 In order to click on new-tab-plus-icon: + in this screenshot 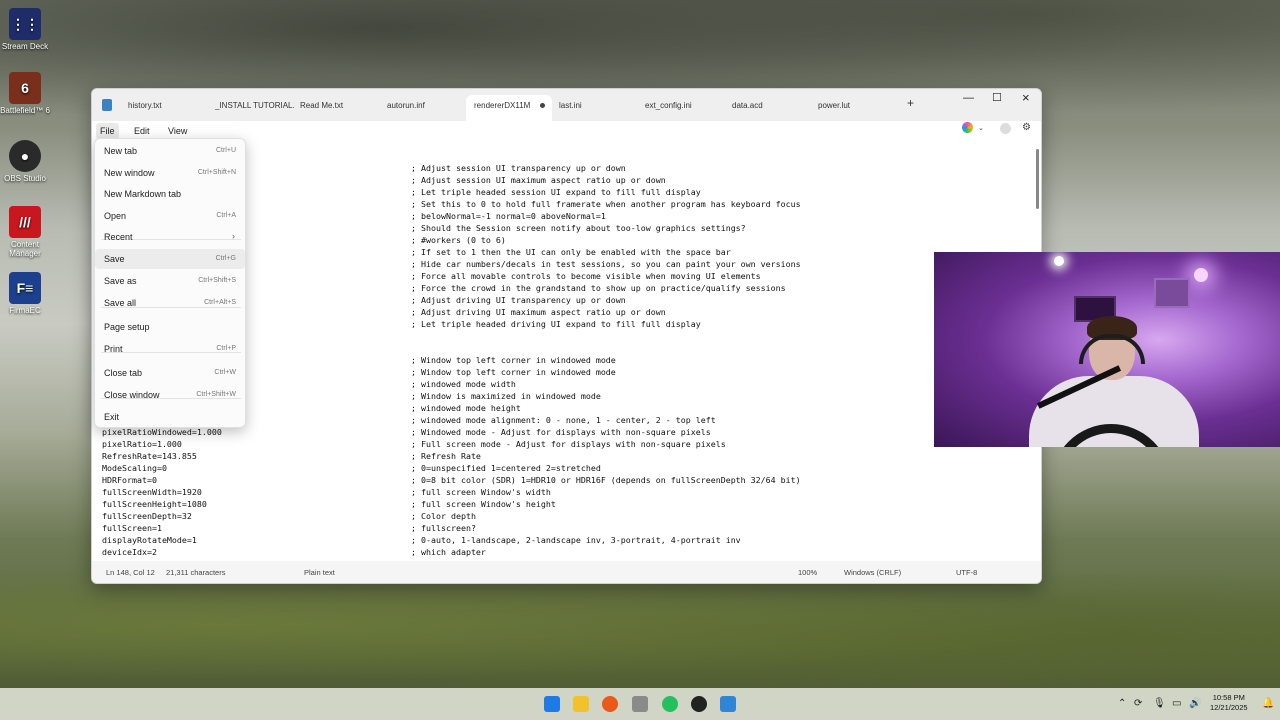, I will do `click(910, 103)`.